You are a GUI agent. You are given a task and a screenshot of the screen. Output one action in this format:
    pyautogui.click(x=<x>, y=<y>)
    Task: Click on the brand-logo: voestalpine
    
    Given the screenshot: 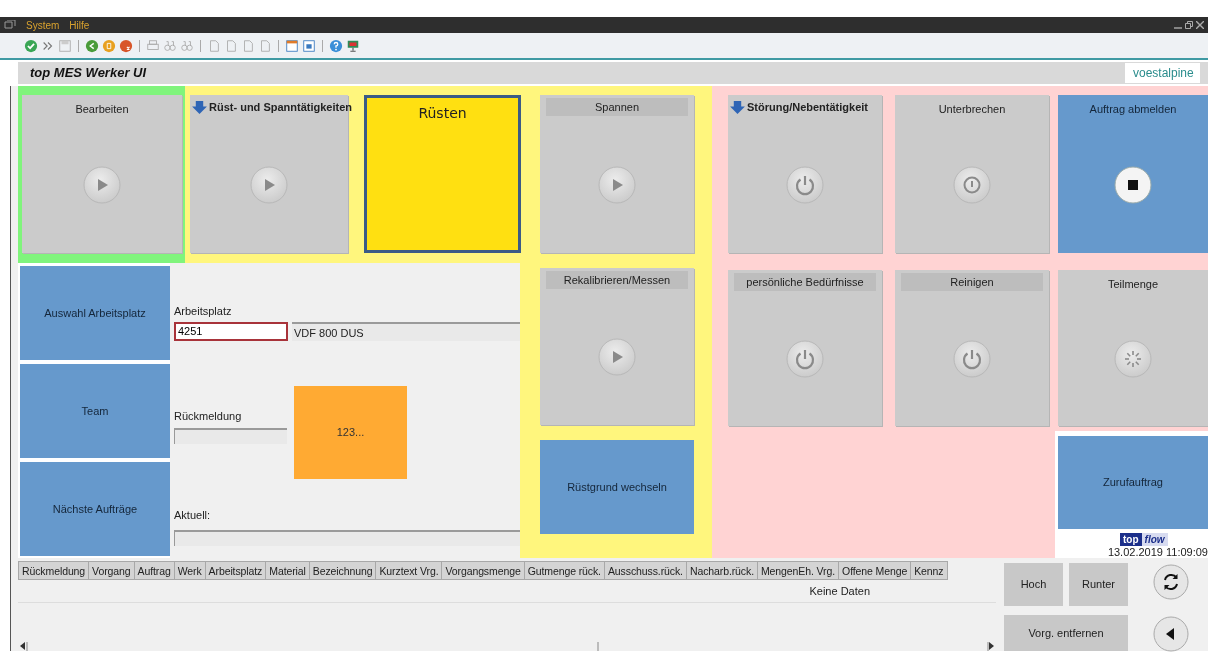 What is the action you would take?
    pyautogui.click(x=1162, y=73)
    